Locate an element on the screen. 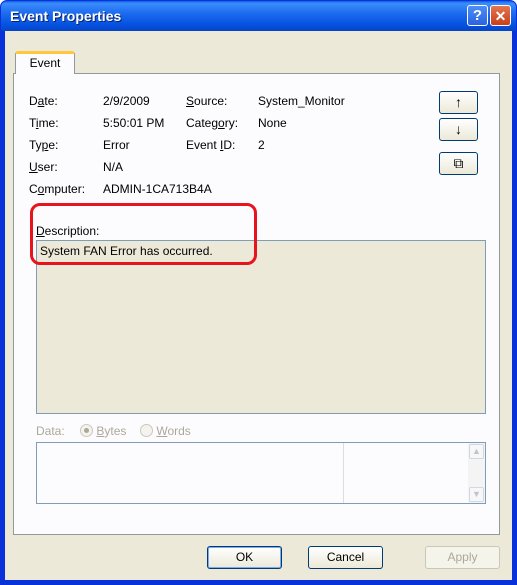 This screenshot has width=517, height=585. previous-event-button: ↑ is located at coordinates (458, 102).